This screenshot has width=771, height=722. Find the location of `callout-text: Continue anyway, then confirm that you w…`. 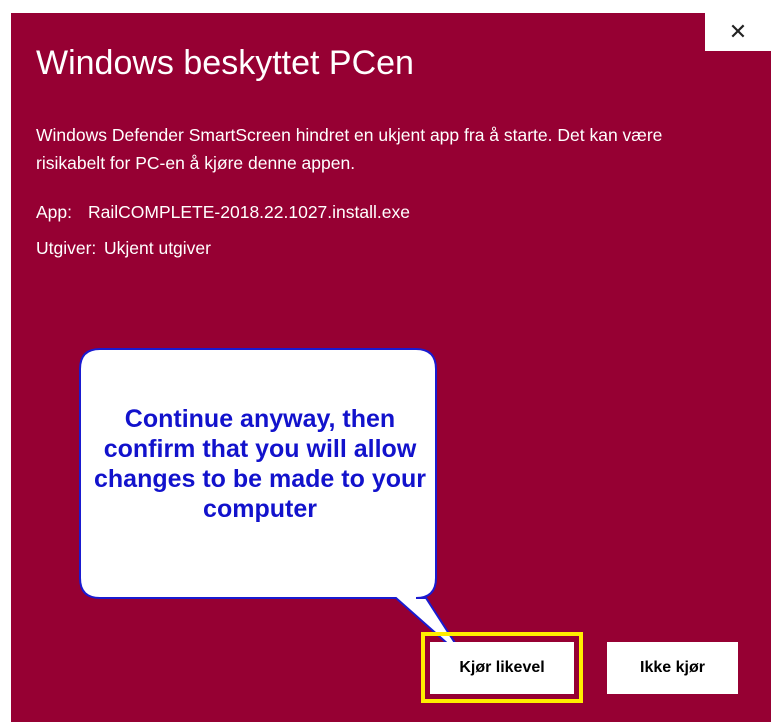

callout-text: Continue anyway, then confirm that you w… is located at coordinates (259, 464).